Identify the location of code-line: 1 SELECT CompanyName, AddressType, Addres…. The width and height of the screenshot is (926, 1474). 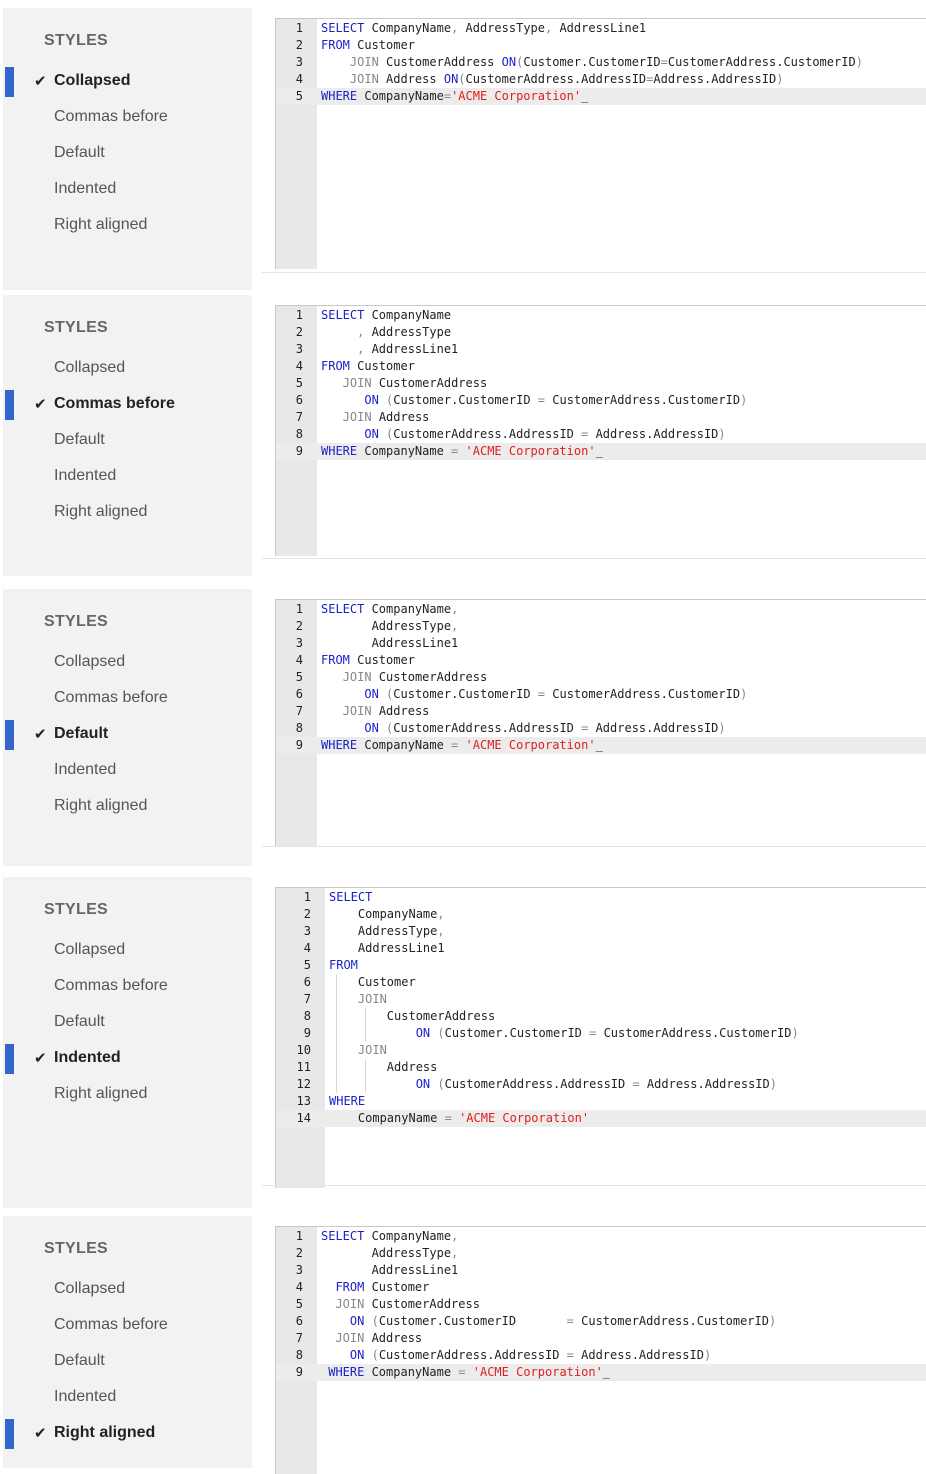
(601, 28).